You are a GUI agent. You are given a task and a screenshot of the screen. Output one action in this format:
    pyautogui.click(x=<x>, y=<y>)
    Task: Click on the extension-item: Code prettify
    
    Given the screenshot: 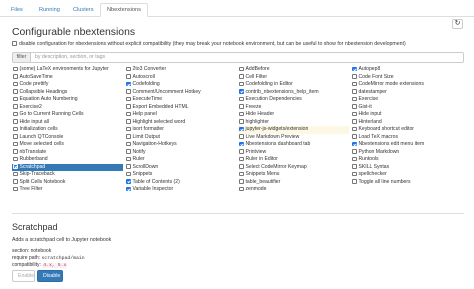 What is the action you would take?
    pyautogui.click(x=67, y=85)
    